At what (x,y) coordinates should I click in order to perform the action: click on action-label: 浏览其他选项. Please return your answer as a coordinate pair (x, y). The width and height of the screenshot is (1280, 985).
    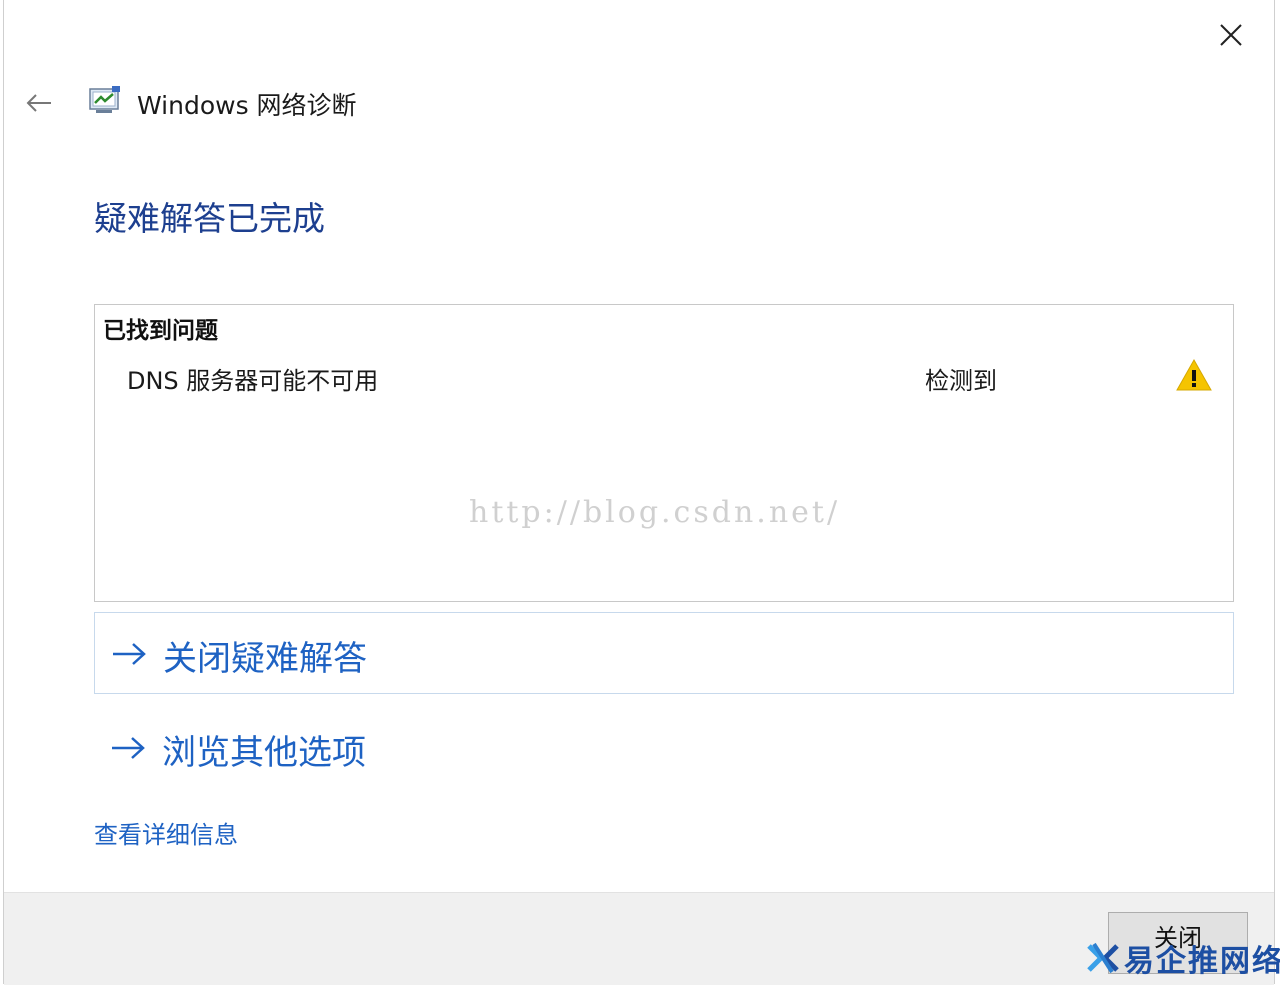
    Looking at the image, I should click on (264, 753).